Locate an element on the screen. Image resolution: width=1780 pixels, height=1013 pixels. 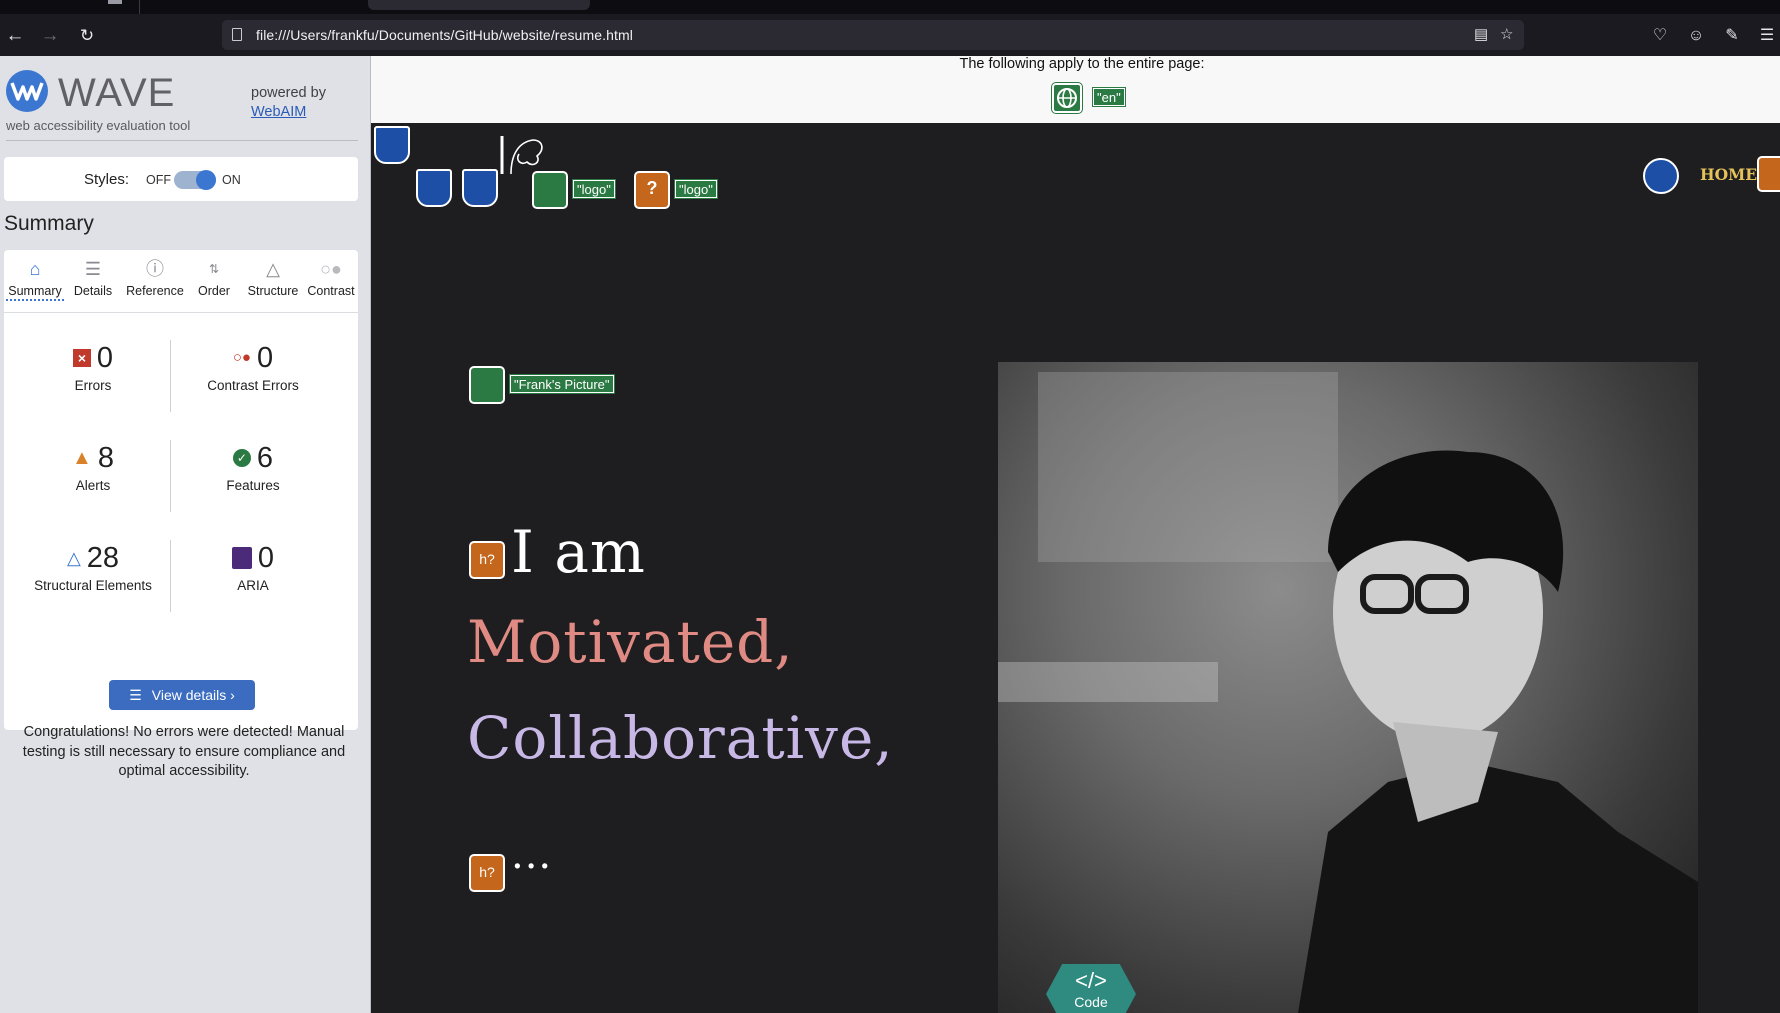
tab-reference: ⓘ Reference is located at coordinates (155, 281).